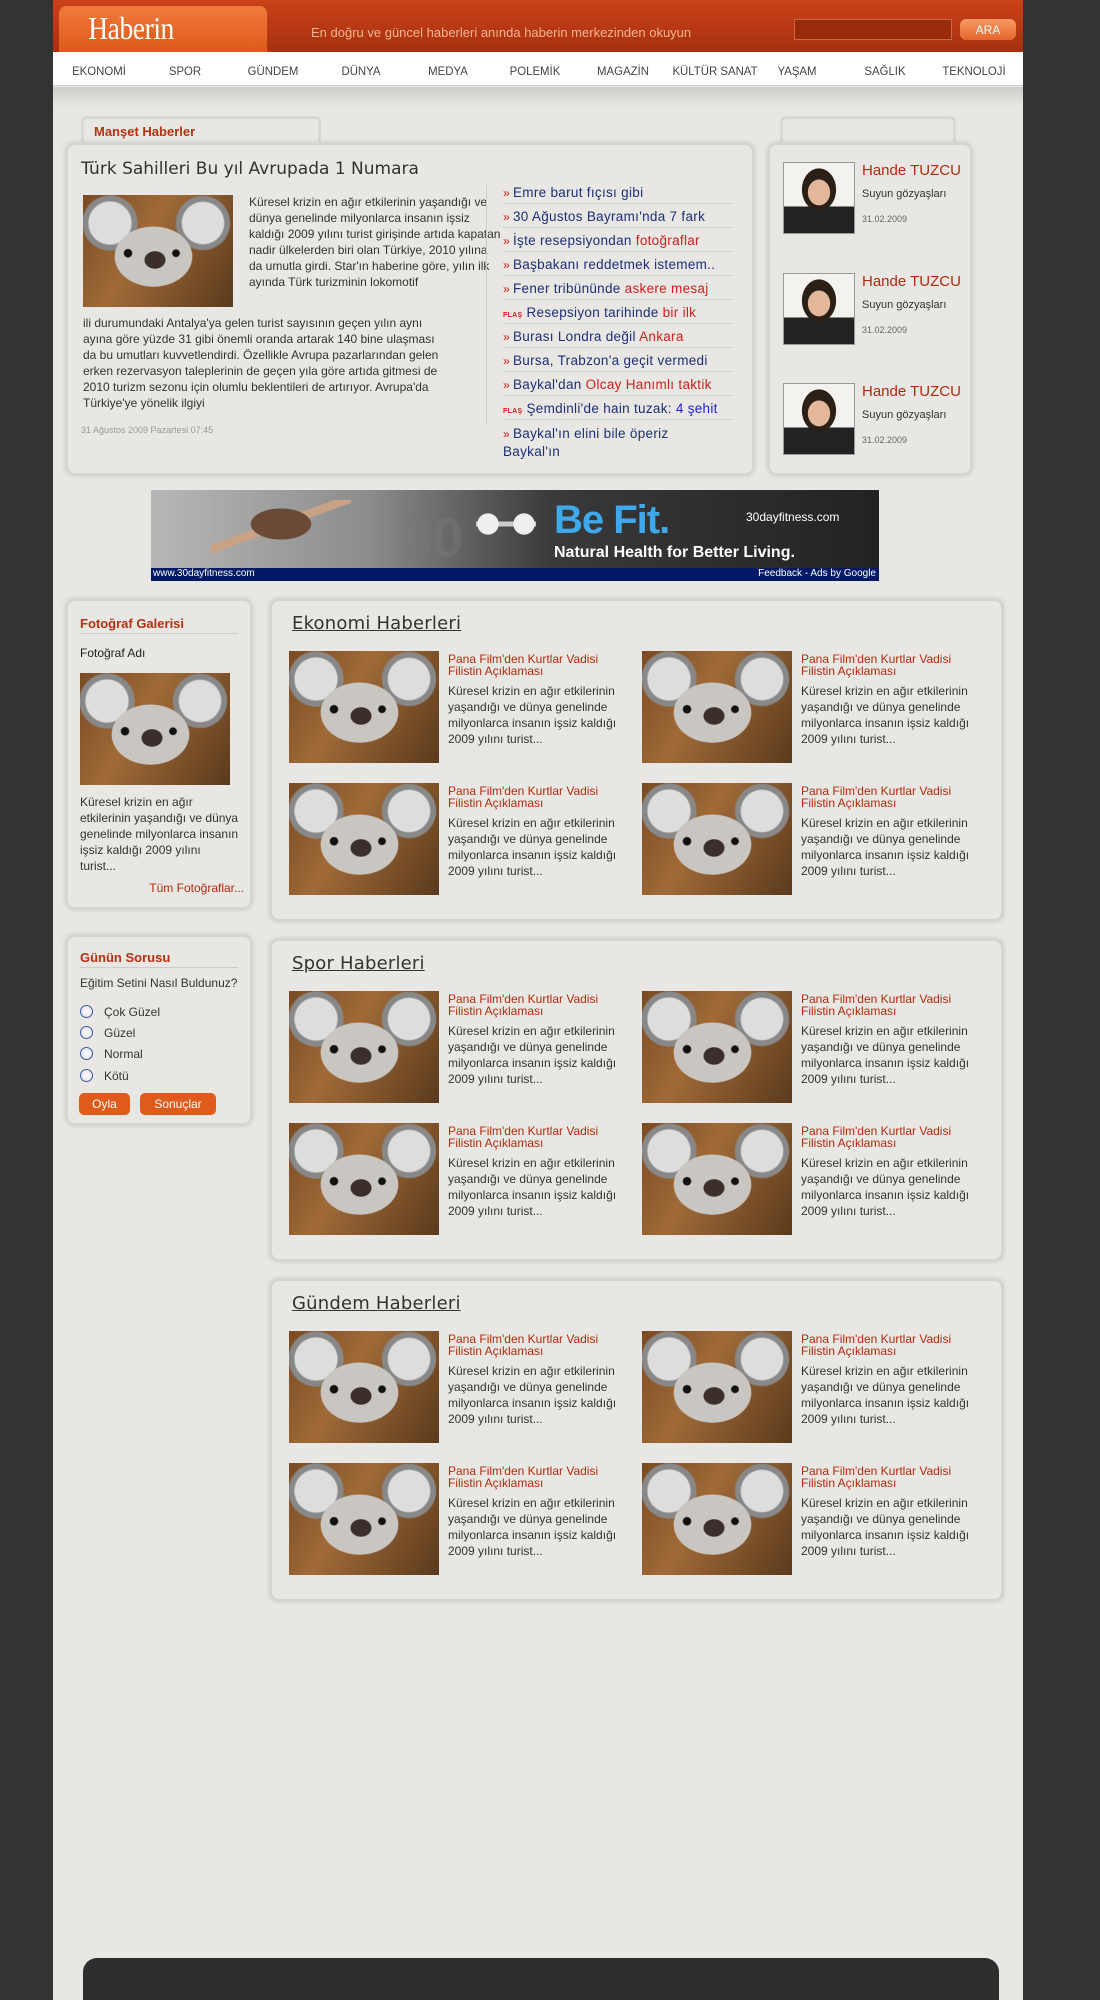 The width and height of the screenshot is (1100, 2000). Describe the element at coordinates (250, 169) in the screenshot. I see `manset-title: Türk Sahilleri Bu yıl Avrupada 1 Numara` at that location.